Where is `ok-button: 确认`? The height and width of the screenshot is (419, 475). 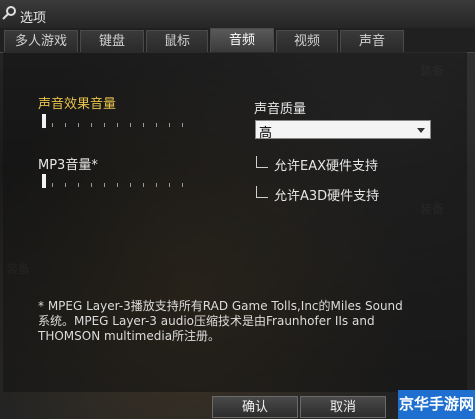 ok-button: 确认 is located at coordinates (255, 407).